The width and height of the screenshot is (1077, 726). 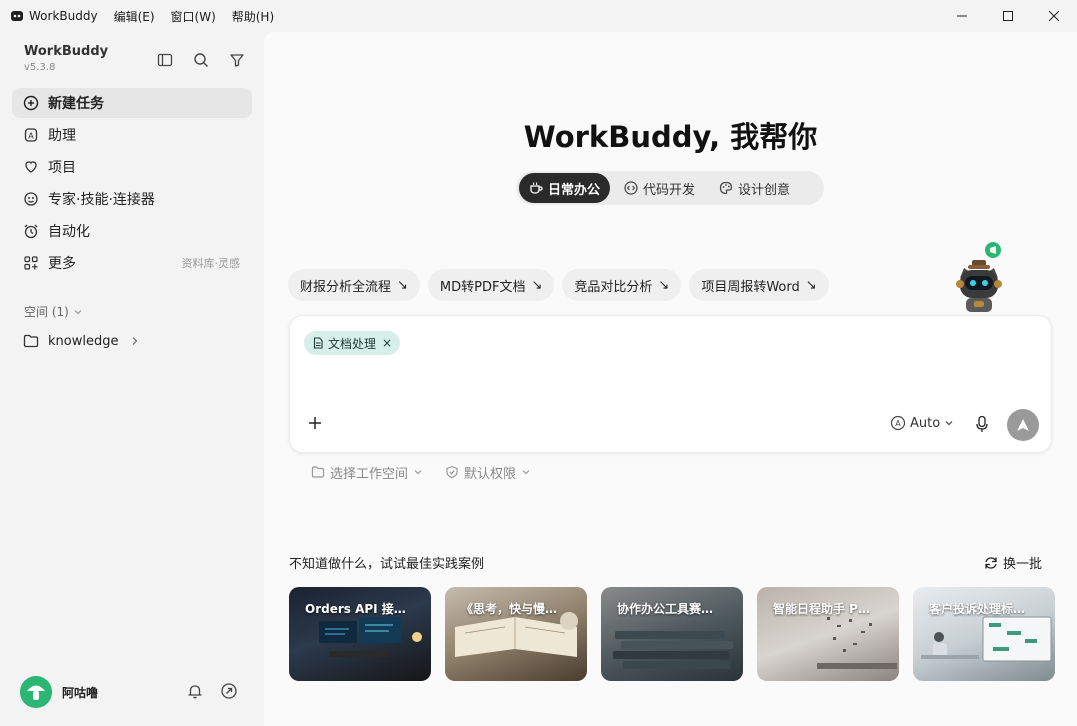 What do you see at coordinates (558, 285) in the screenshot?
I see `suggestion-chips: 财报分析全流程 ↘ MD转PDF文档 ↘ 竞品对比分析 ↘ 项目周报转Word ↘` at bounding box center [558, 285].